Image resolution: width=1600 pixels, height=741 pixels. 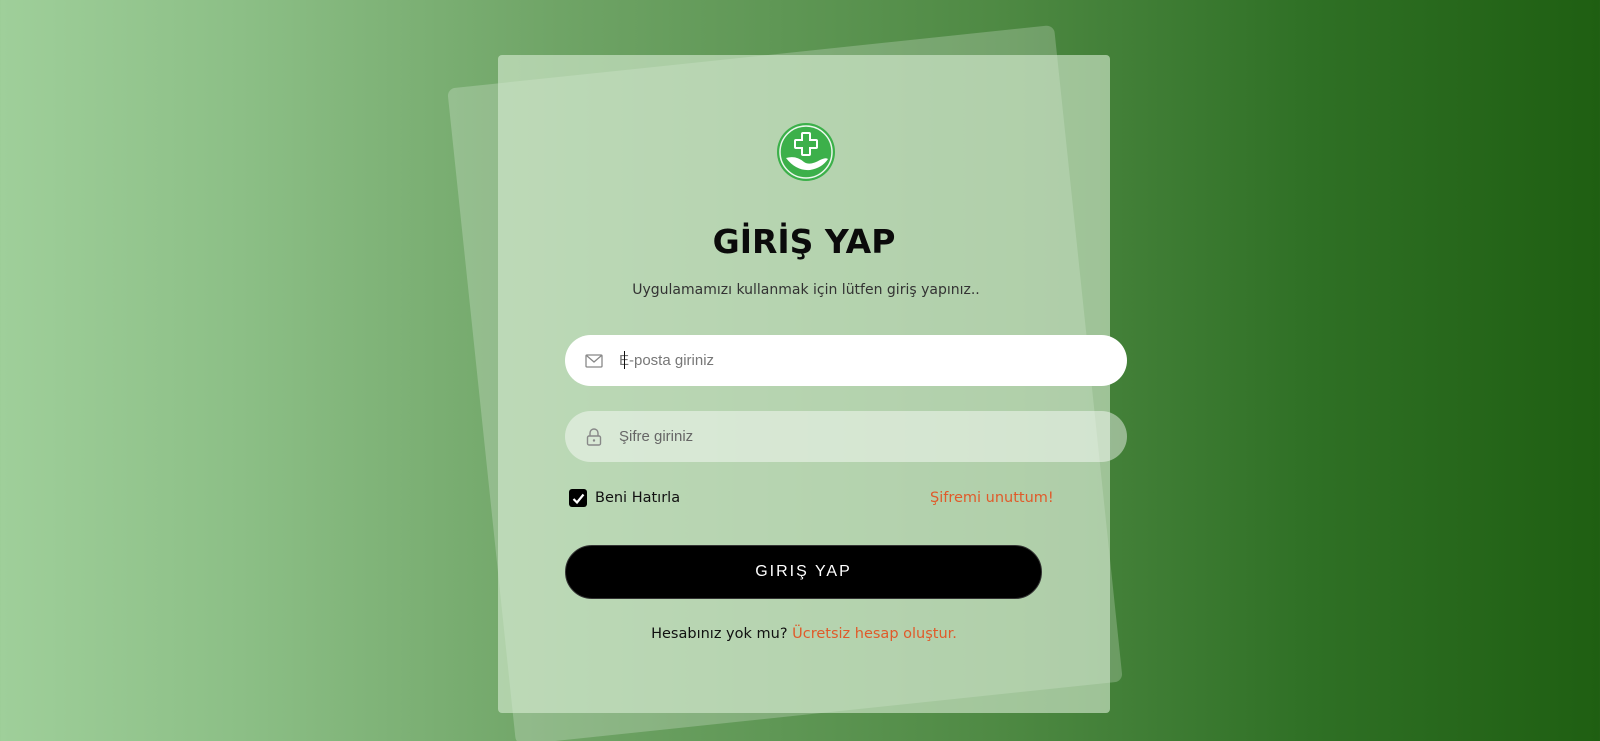 I want to click on remember-label: Beni Hatırla, so click(x=638, y=498).